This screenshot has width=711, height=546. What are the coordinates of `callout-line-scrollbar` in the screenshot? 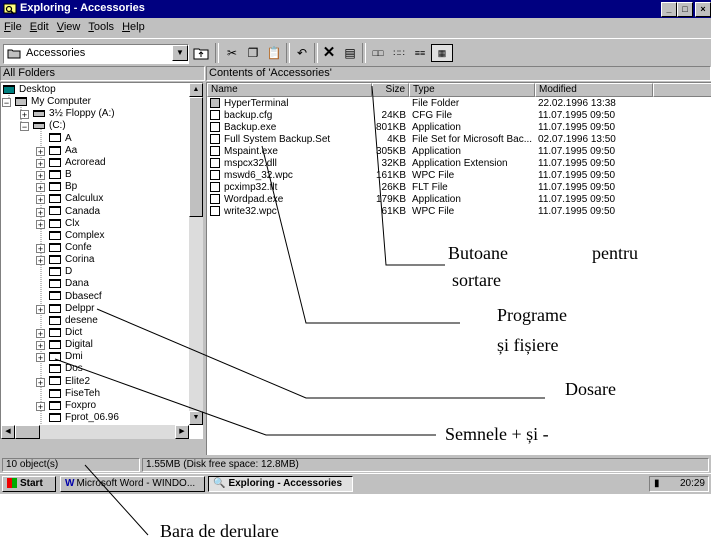 It's located at (116, 500).